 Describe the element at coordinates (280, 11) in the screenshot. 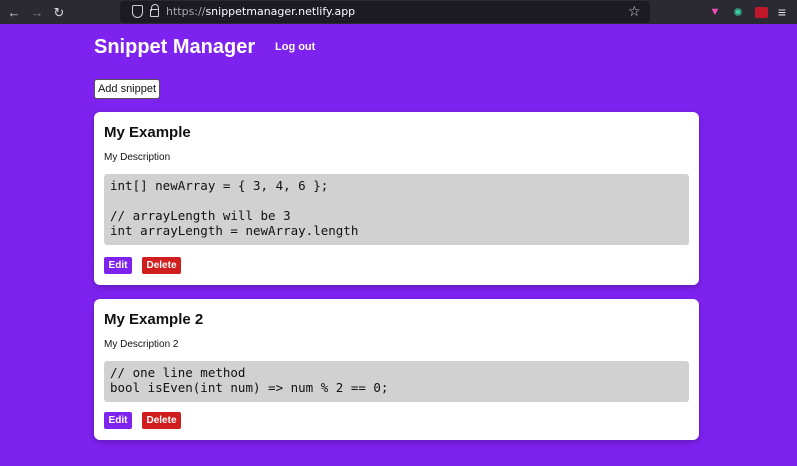

I see `url-host: snippetmanager.netlify.app` at that location.